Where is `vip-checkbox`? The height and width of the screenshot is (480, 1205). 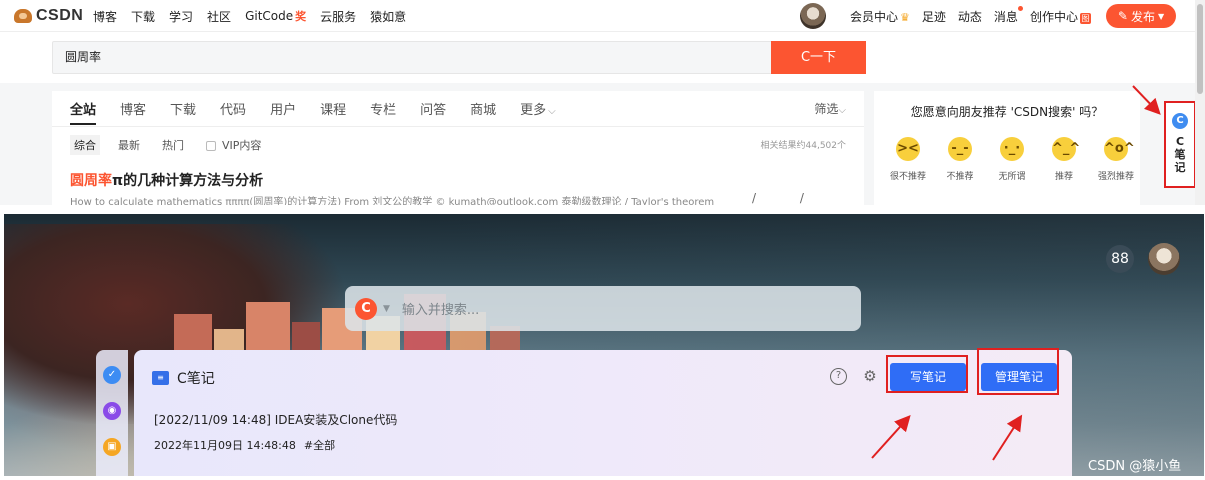
vip-checkbox is located at coordinates (211, 146).